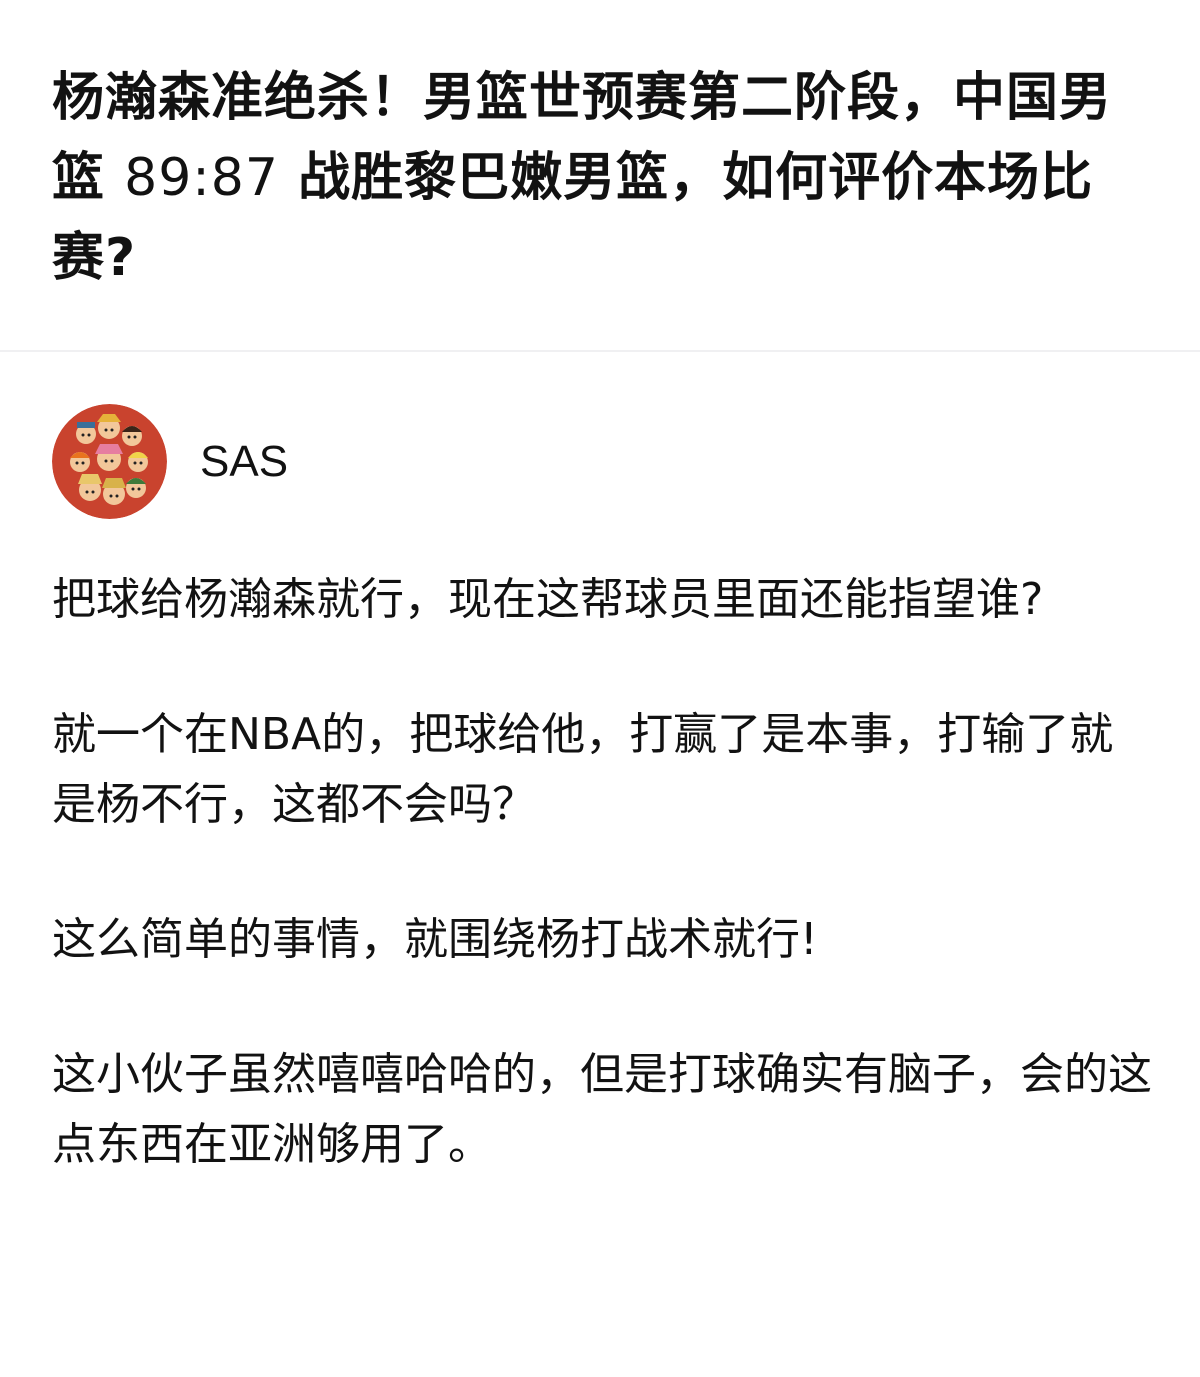  Describe the element at coordinates (244, 462) in the screenshot. I see `author-name: SAS` at that location.